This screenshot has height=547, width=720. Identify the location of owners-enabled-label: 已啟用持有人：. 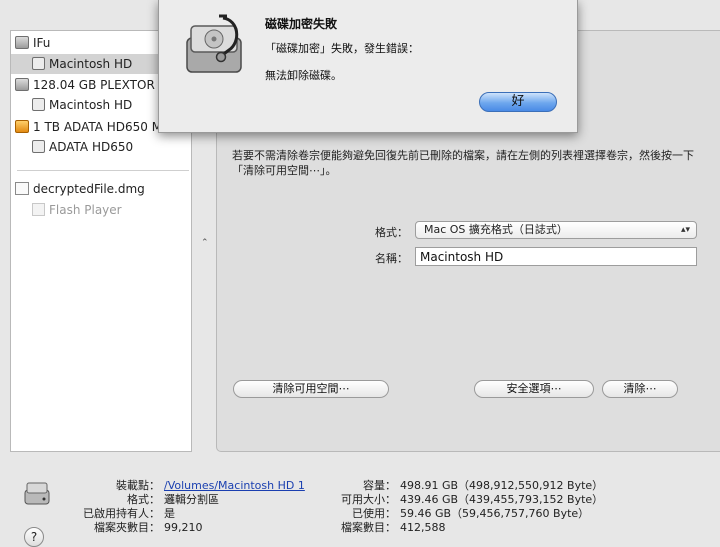
(121, 513).